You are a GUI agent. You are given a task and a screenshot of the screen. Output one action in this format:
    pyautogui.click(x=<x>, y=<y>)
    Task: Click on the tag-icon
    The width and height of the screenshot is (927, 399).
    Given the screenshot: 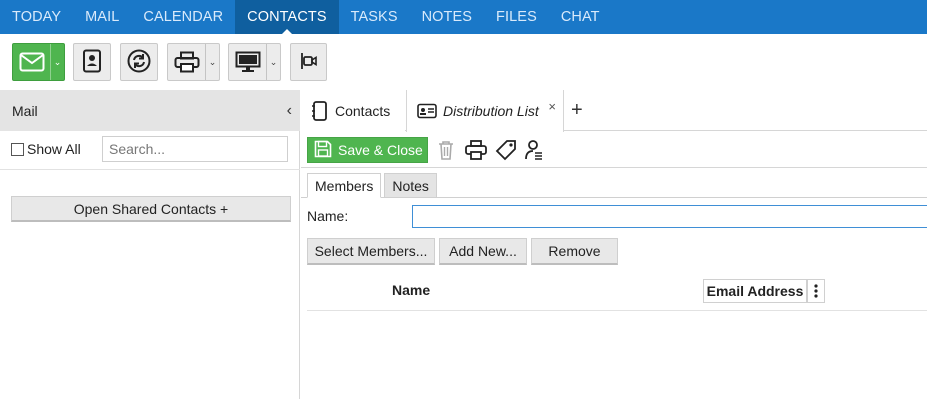 What is the action you would take?
    pyautogui.click(x=506, y=150)
    